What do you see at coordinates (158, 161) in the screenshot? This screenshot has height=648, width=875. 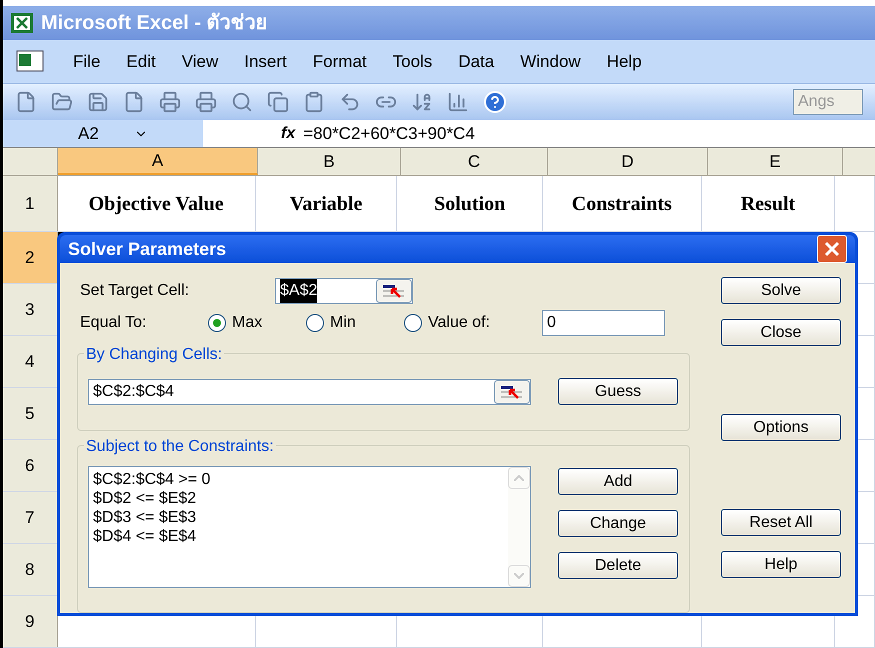 I see `column-header: A` at bounding box center [158, 161].